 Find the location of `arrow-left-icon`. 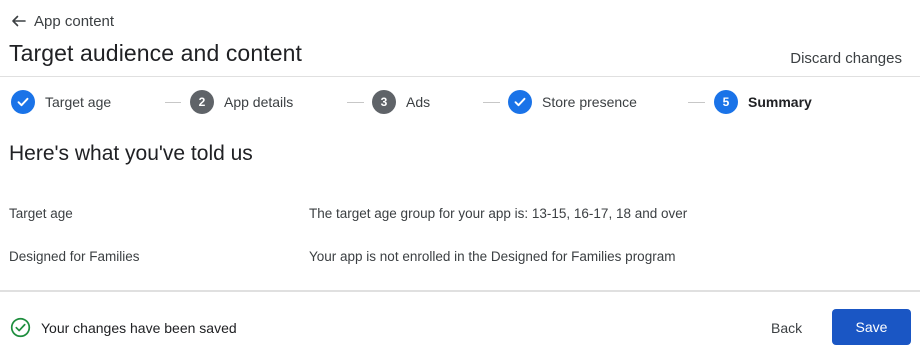

arrow-left-icon is located at coordinates (19, 21).